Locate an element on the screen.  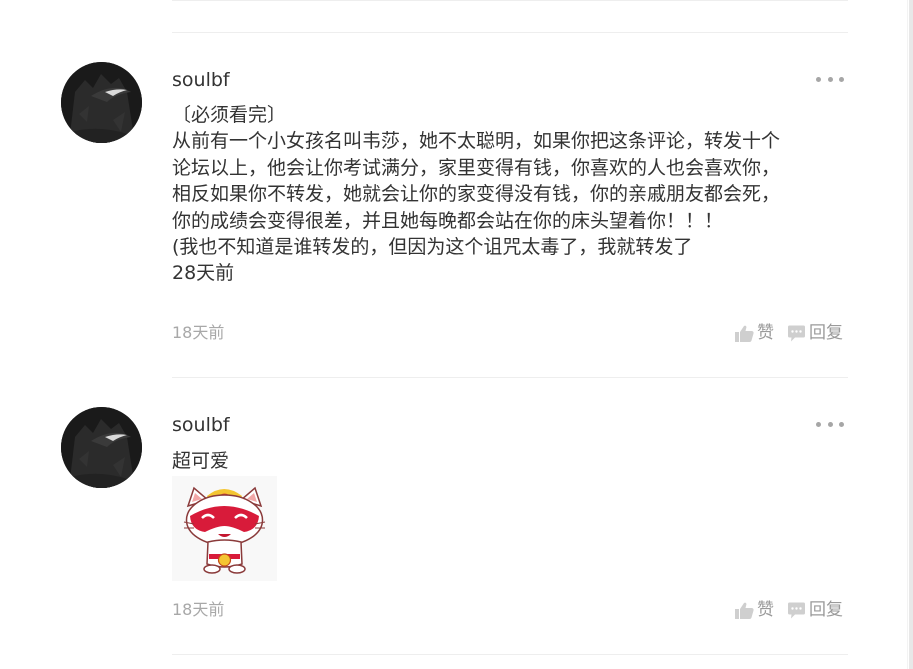
comment-line: 论坛以上，他会让你考试满分，家里变得有钱，你喜欢的人也会喜欢你， is located at coordinates (476, 167).